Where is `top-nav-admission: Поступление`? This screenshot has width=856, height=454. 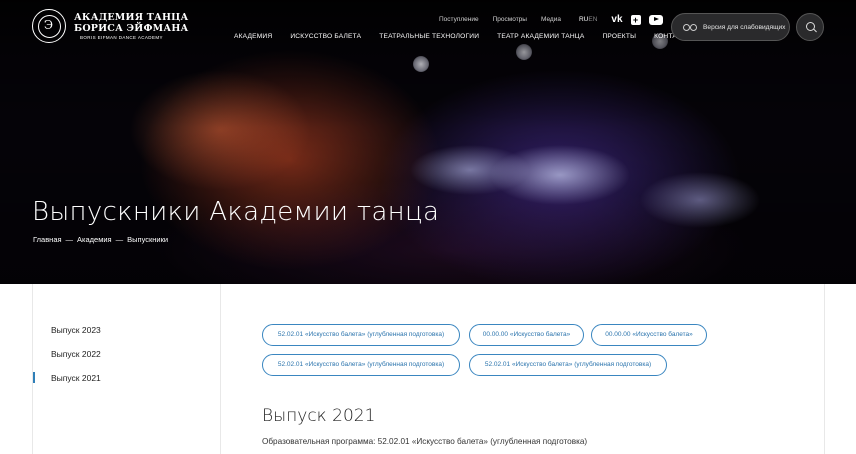 top-nav-admission: Поступление is located at coordinates (459, 19).